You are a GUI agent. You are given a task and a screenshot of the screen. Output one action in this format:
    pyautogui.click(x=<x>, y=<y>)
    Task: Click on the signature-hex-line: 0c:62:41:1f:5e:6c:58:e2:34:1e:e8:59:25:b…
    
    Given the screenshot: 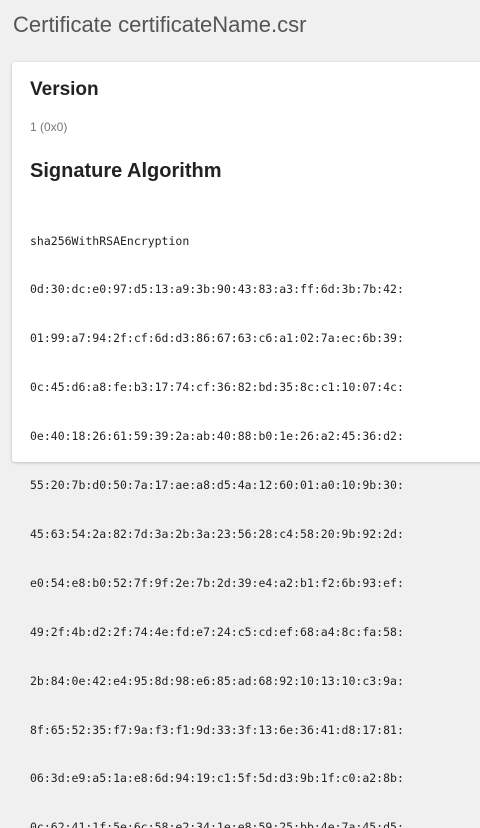 What is the action you would take?
    pyautogui.click(x=217, y=824)
    